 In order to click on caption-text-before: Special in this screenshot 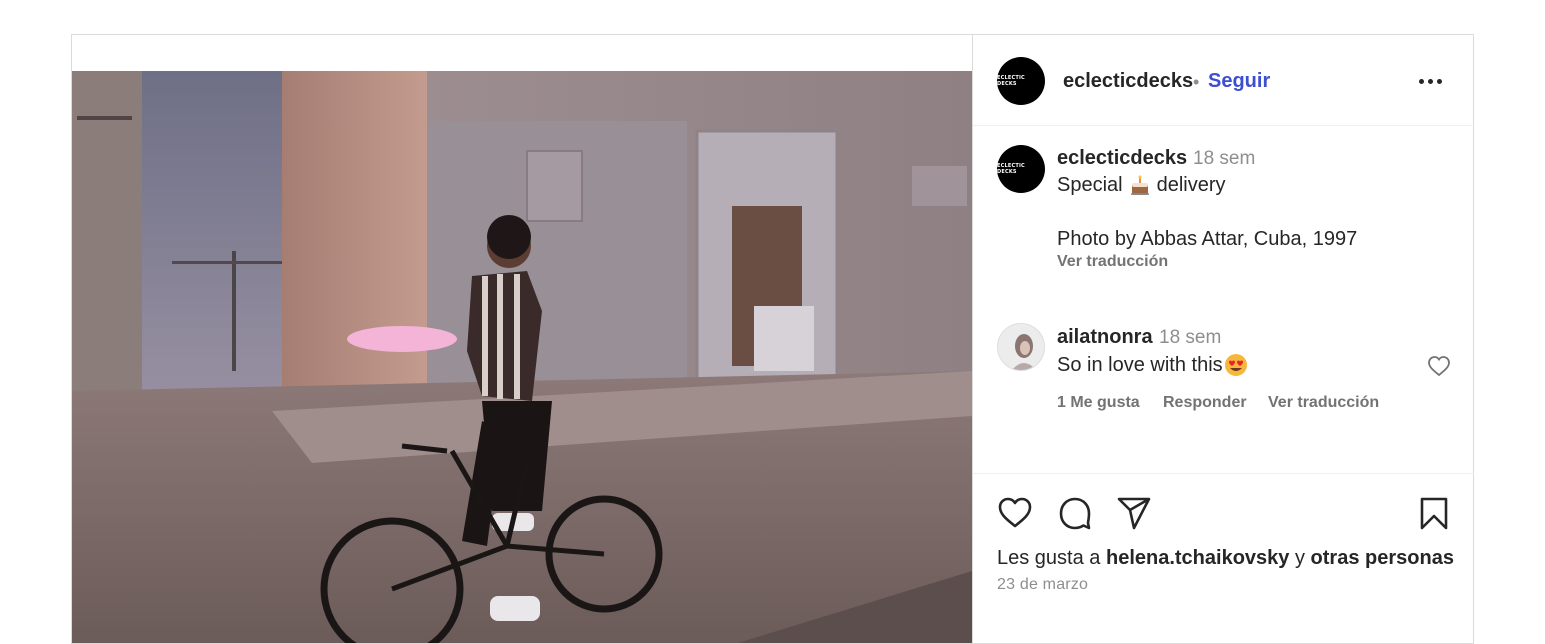, I will do `click(1090, 185)`.